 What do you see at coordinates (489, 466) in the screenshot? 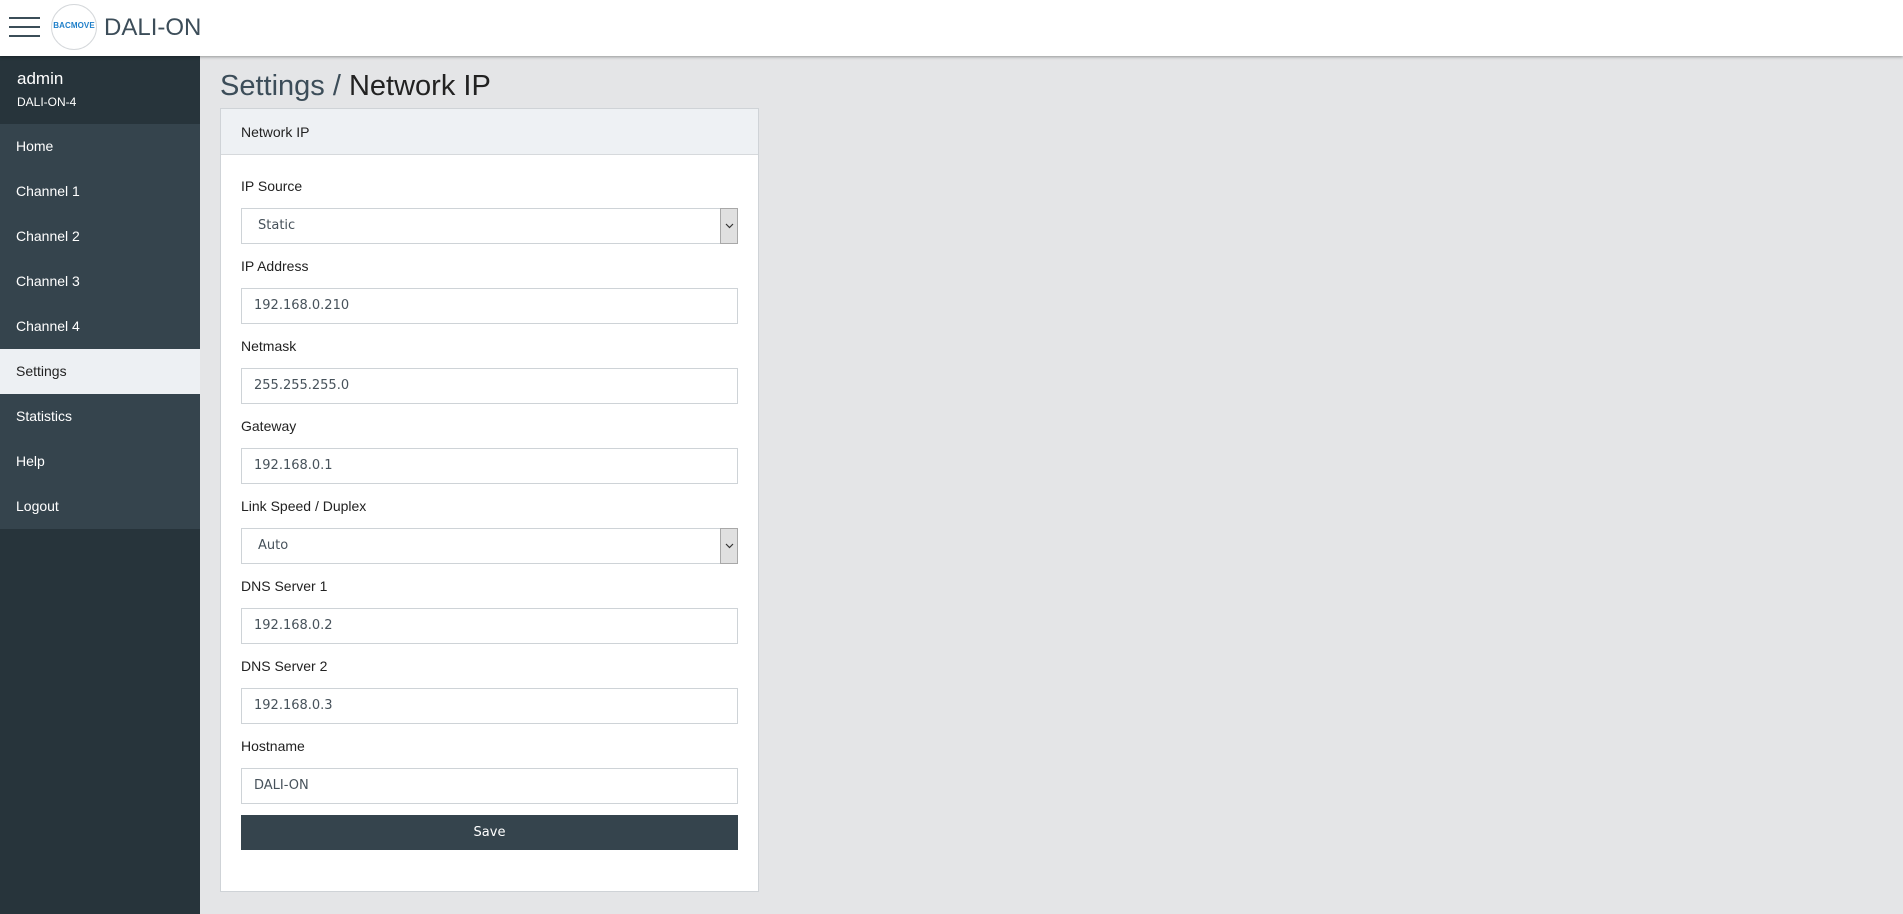
I see `gateway-input: 192.168.0.1` at bounding box center [489, 466].